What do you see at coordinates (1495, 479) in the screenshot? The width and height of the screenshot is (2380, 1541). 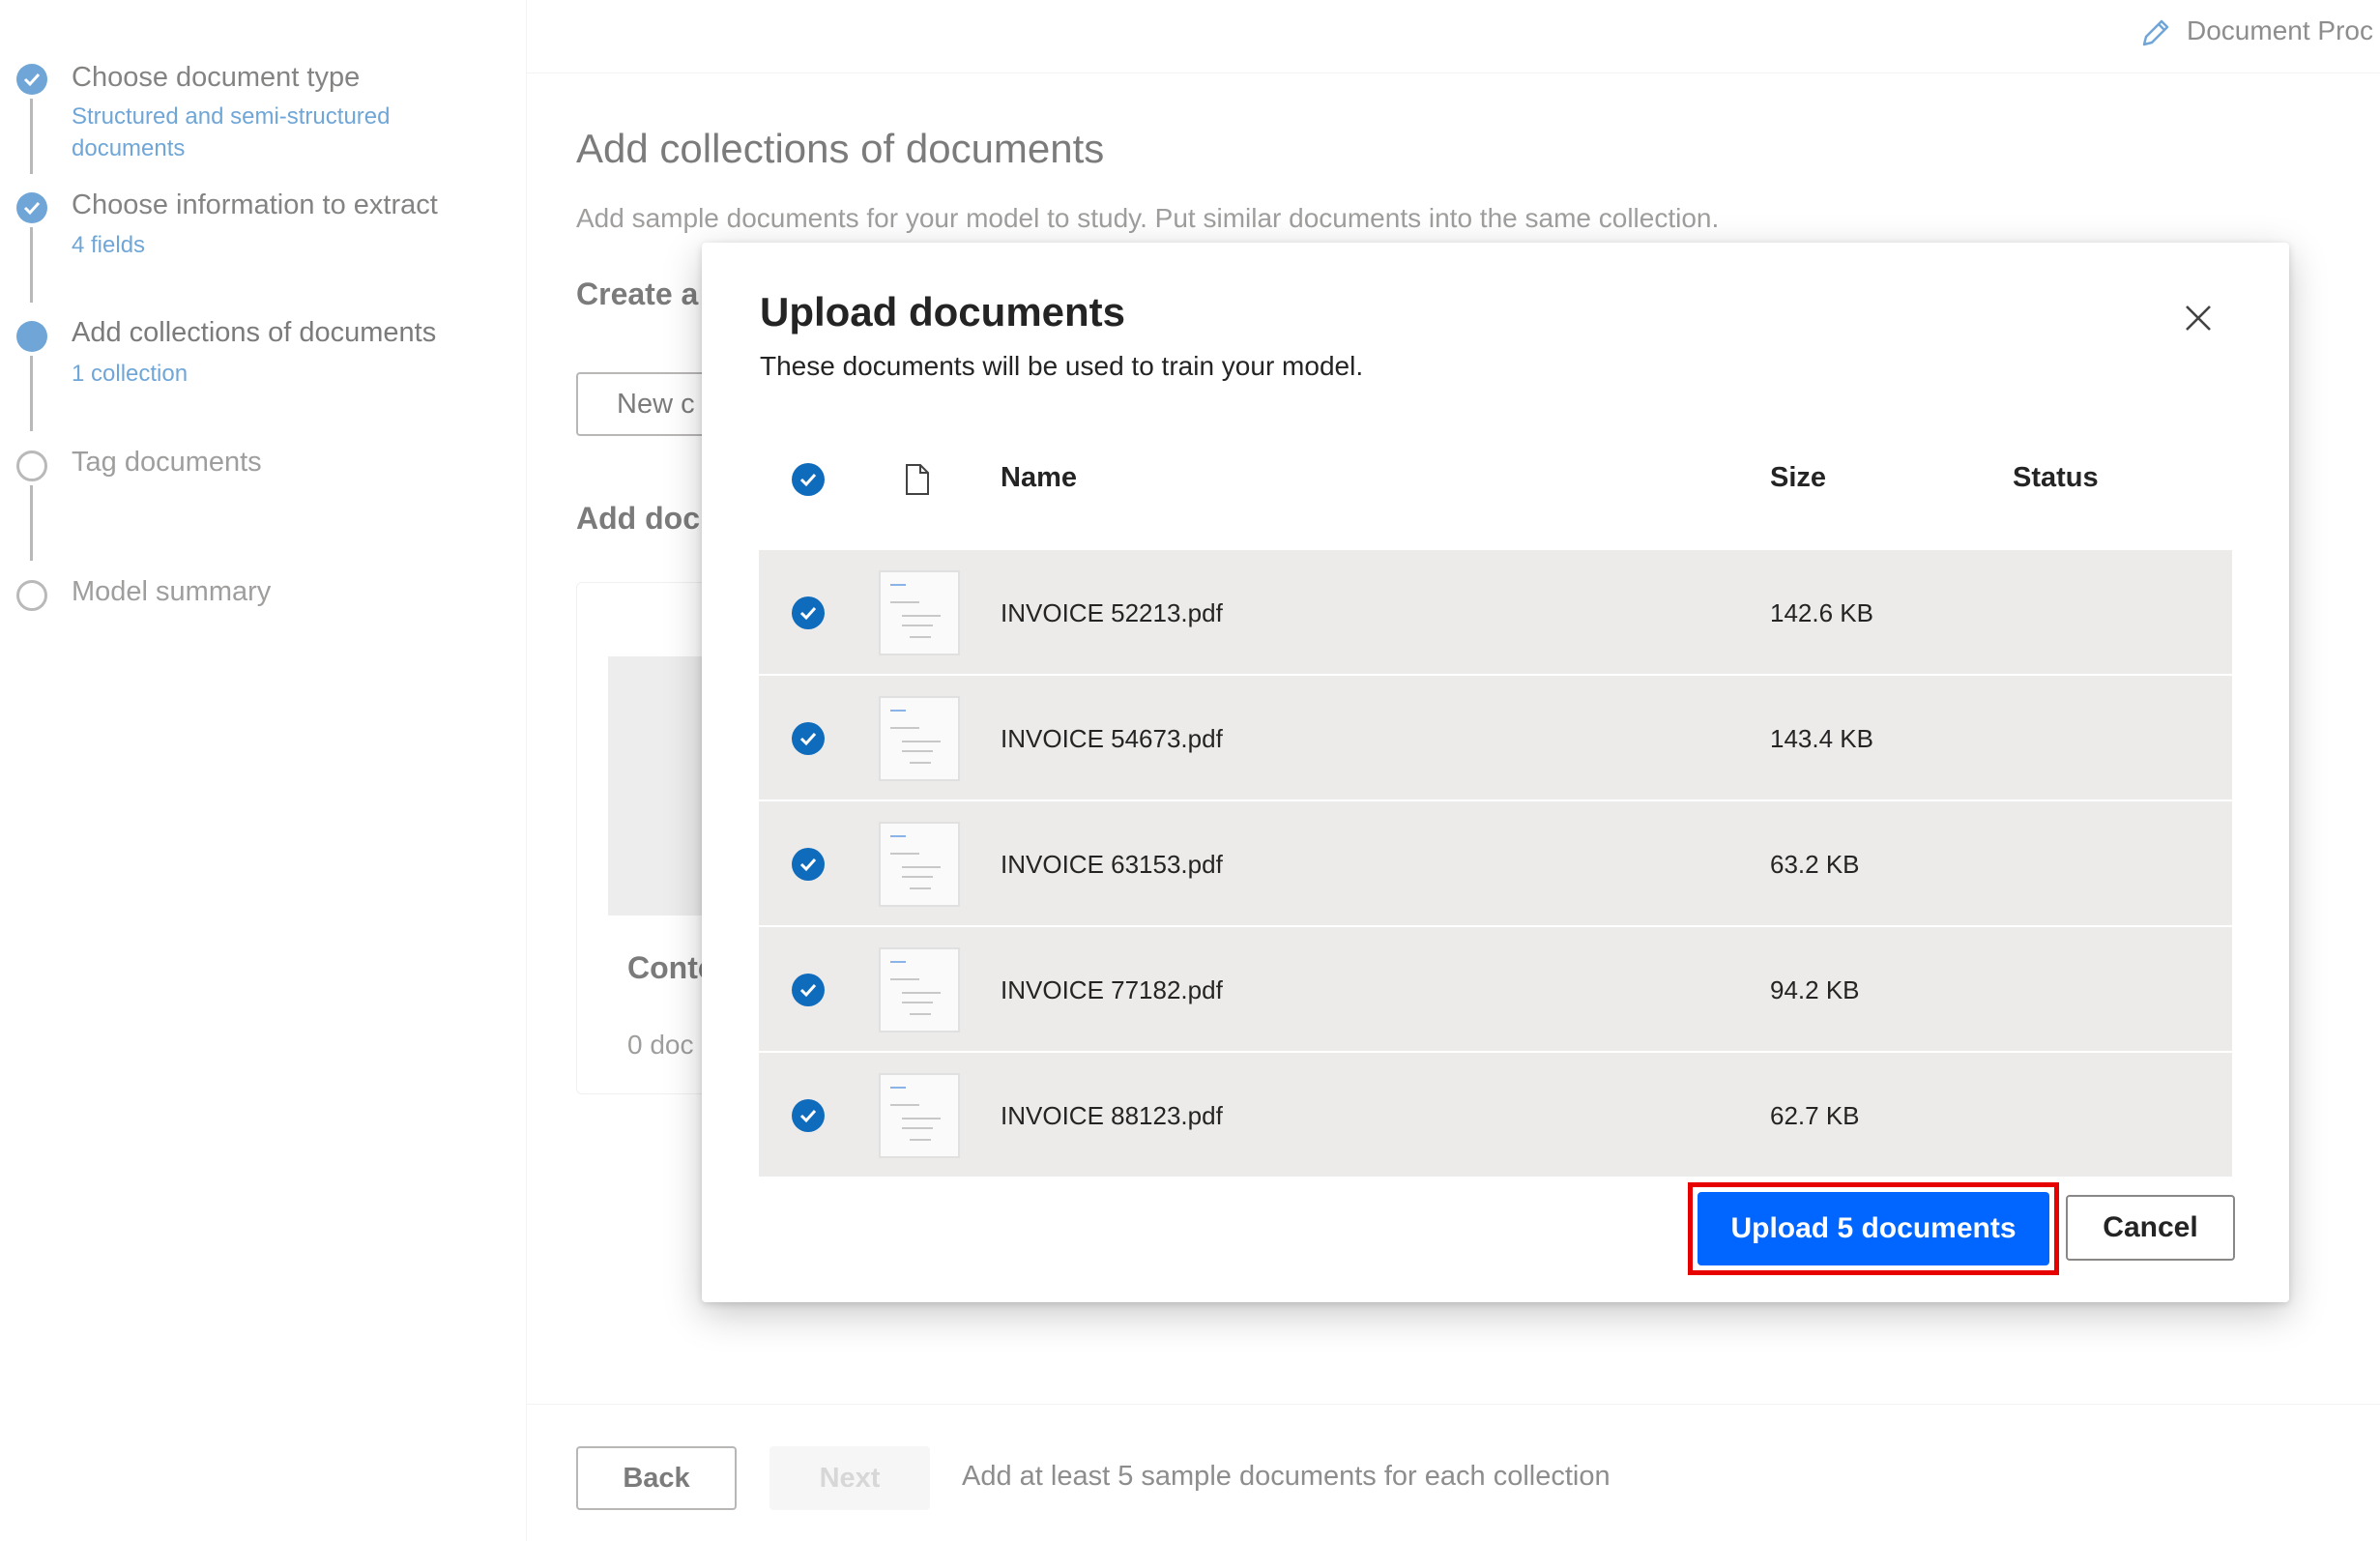 I see `table-header: Name Size Status` at bounding box center [1495, 479].